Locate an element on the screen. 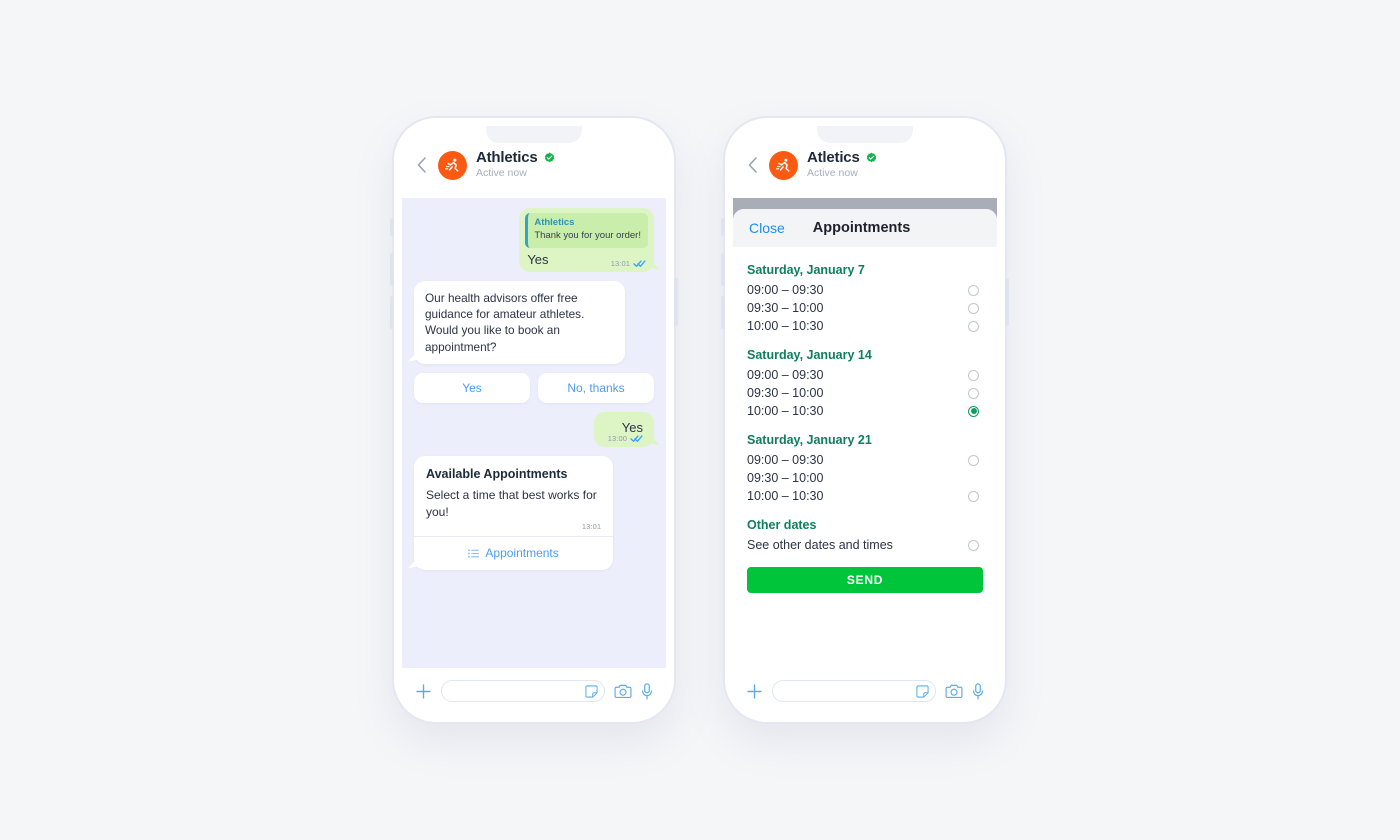 The width and height of the screenshot is (1400, 840). quoted-author: Athletics is located at coordinates (554, 222).